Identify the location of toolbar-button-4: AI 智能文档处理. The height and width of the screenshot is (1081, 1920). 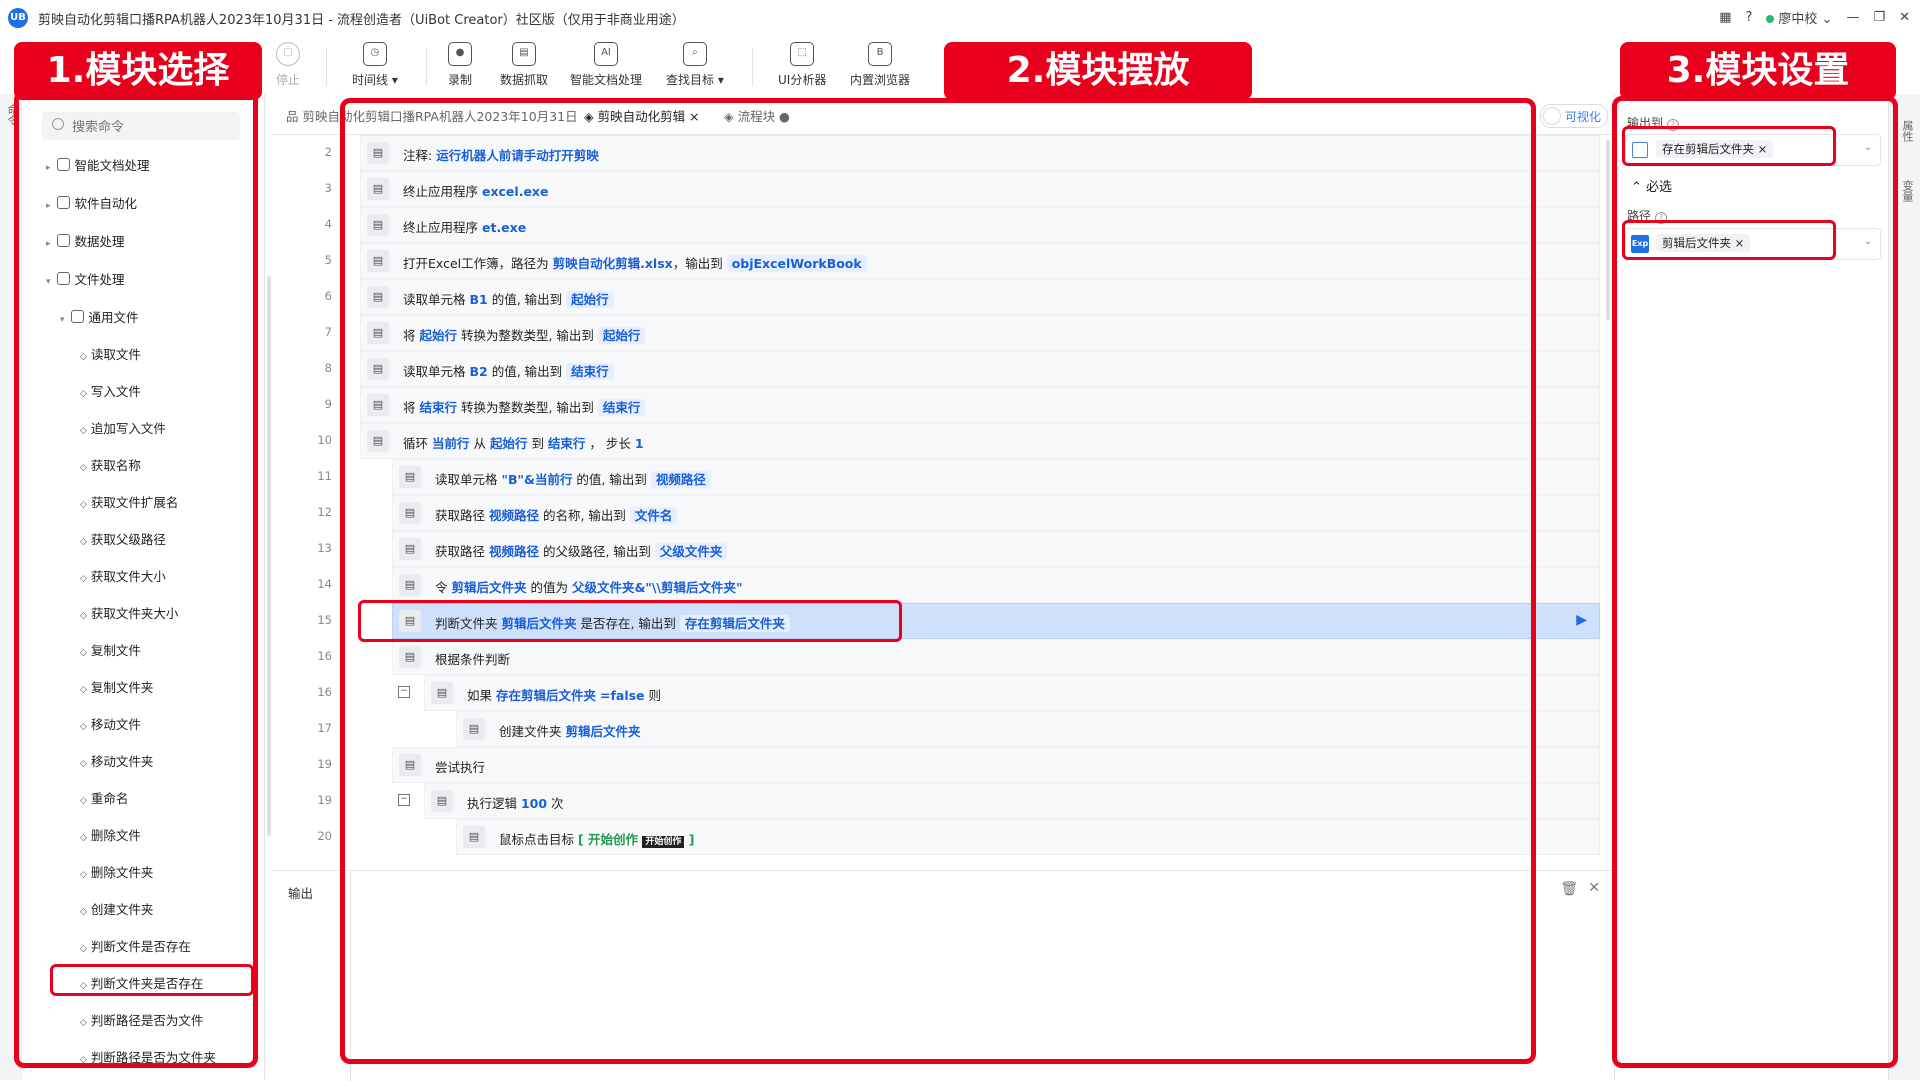
(606, 65).